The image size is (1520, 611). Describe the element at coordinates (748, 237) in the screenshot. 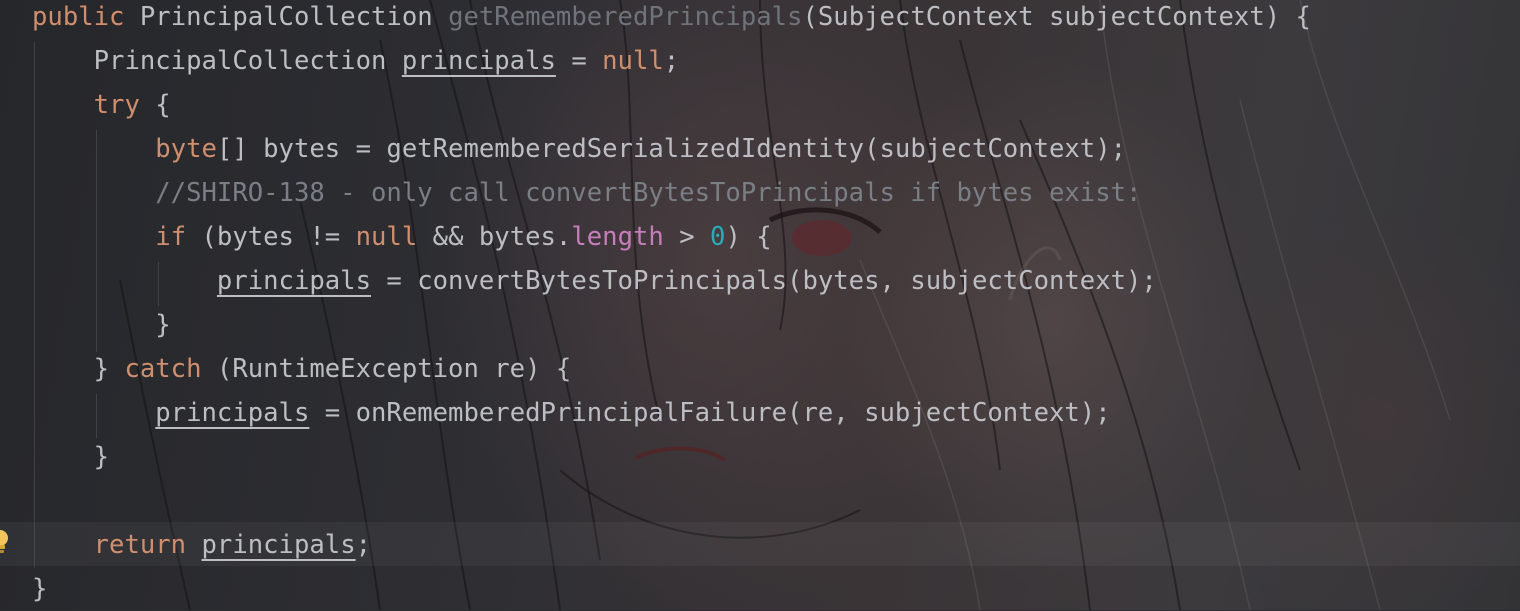

I see `code-token: ) {` at that location.